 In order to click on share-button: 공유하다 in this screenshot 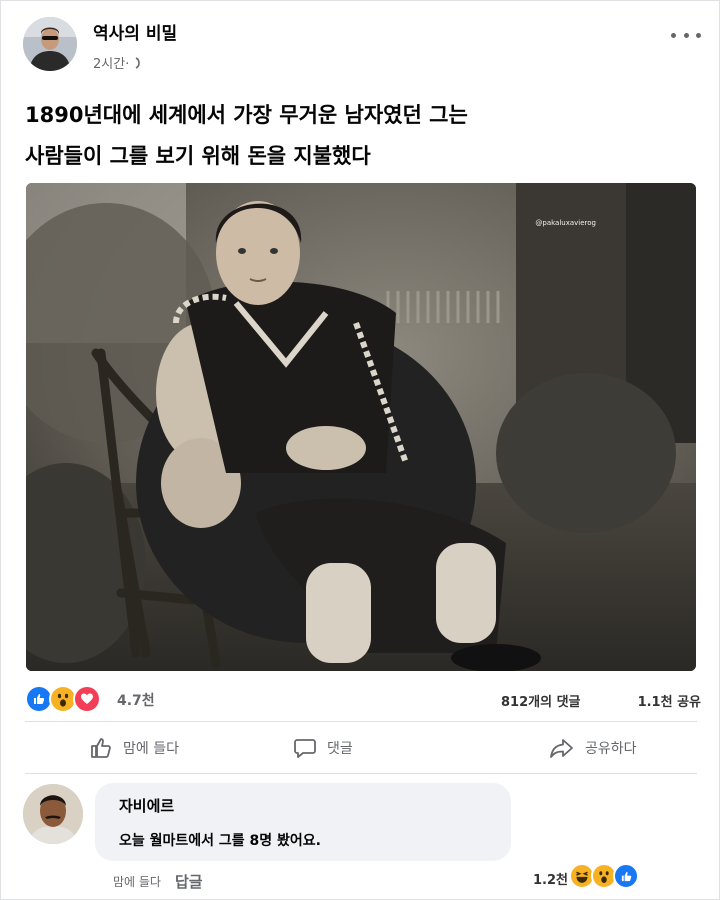, I will do `click(593, 748)`.